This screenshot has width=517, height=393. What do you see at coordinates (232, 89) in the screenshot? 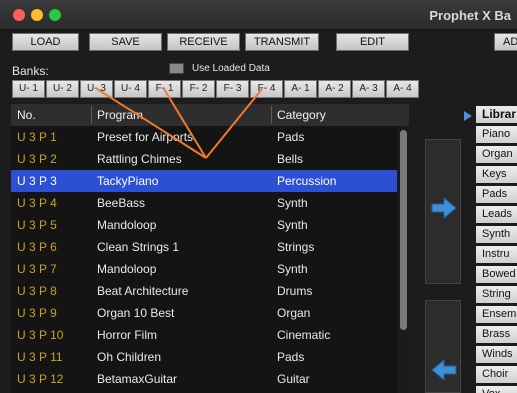
I see `bank-tab: F- 3` at bounding box center [232, 89].